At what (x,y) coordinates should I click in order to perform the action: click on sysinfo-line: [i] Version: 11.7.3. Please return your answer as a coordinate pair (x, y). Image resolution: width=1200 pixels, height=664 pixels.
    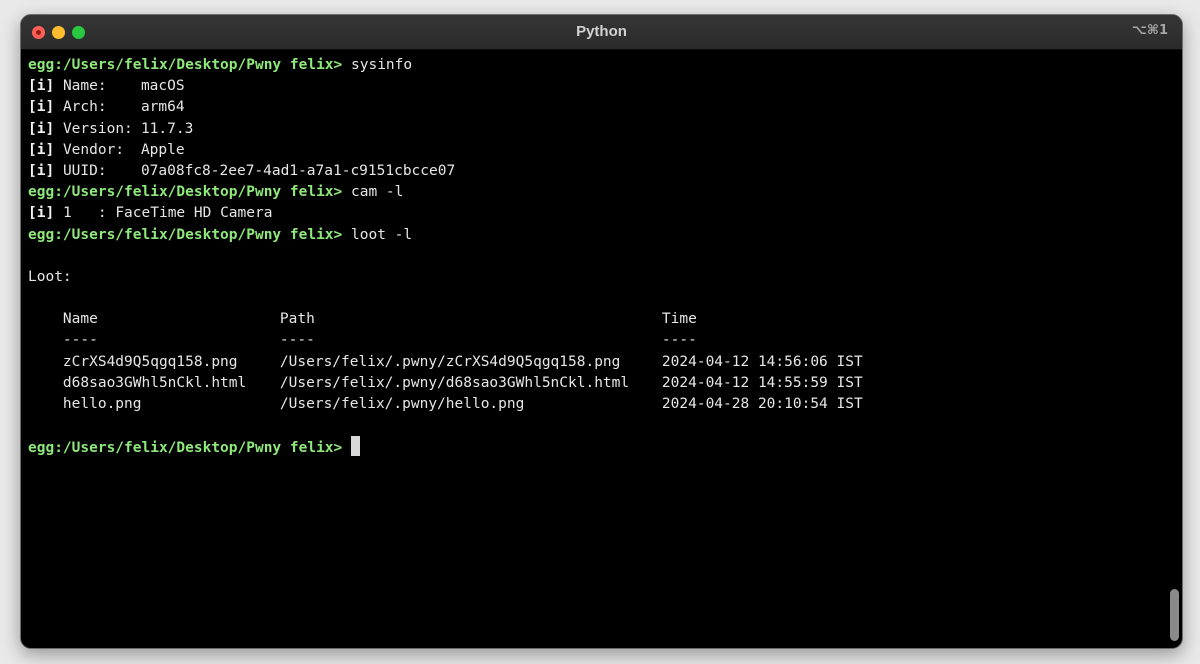
    Looking at the image, I should click on (597, 129).